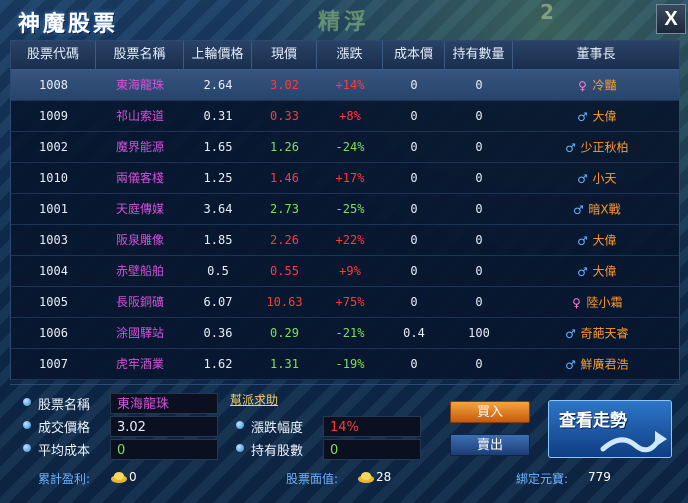  I want to click on table-row: 1007 虎牢酒業 1.62 1.31 -19% 0 0 ♂ 鮮廣君浩, so click(345, 364).